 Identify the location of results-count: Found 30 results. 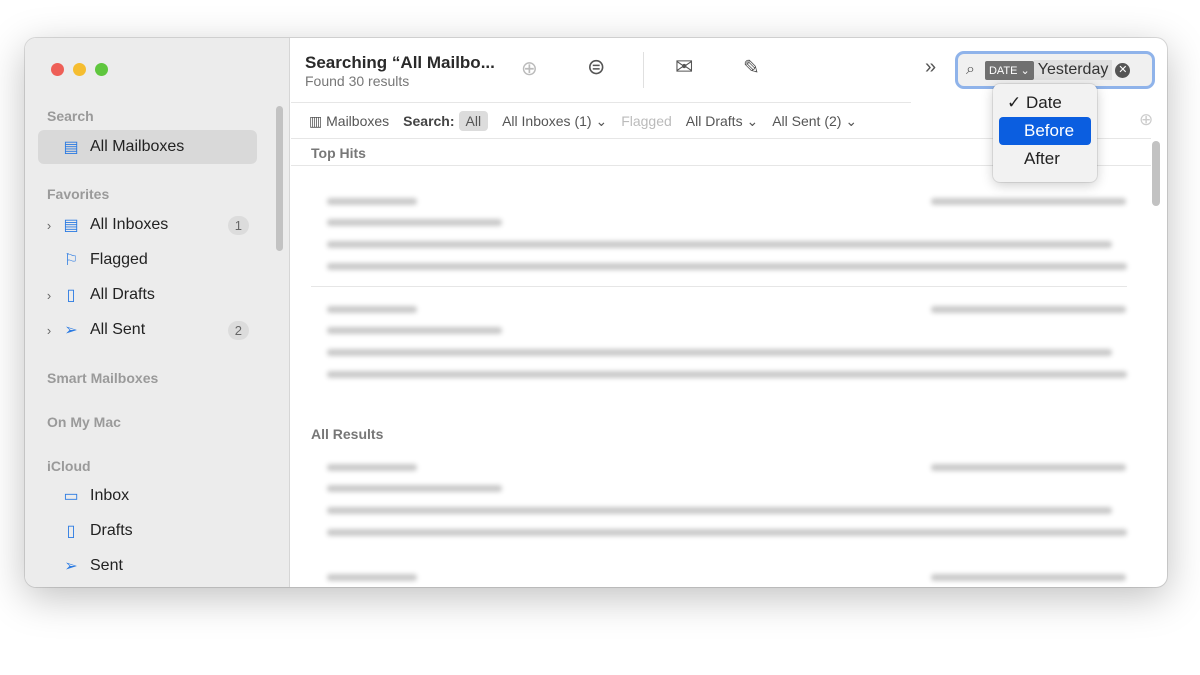
(357, 81).